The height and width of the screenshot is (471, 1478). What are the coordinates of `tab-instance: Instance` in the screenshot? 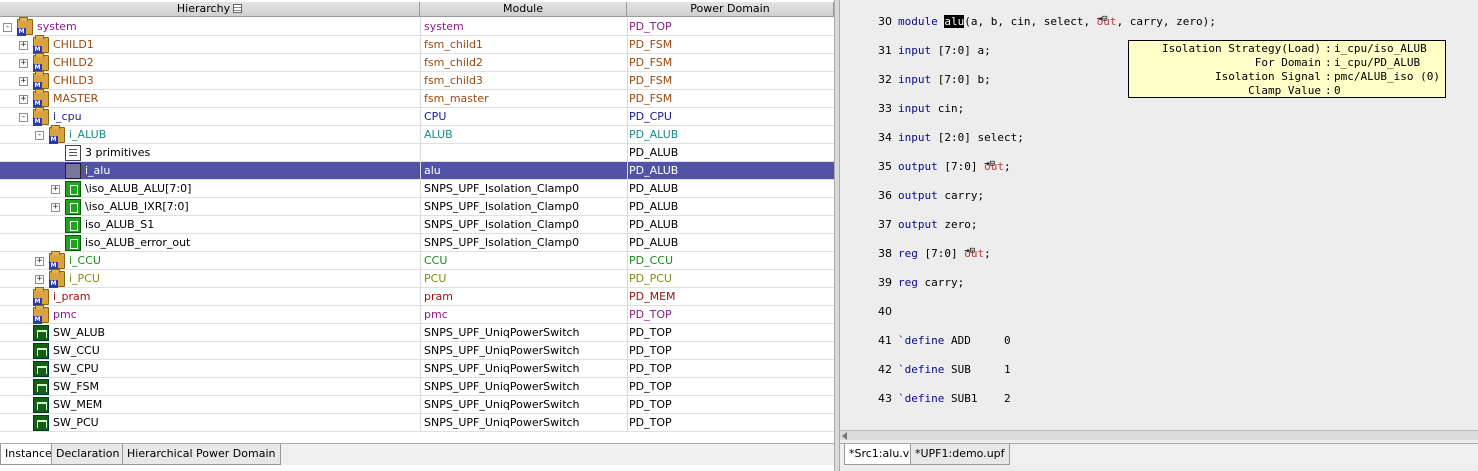 It's located at (28, 454).